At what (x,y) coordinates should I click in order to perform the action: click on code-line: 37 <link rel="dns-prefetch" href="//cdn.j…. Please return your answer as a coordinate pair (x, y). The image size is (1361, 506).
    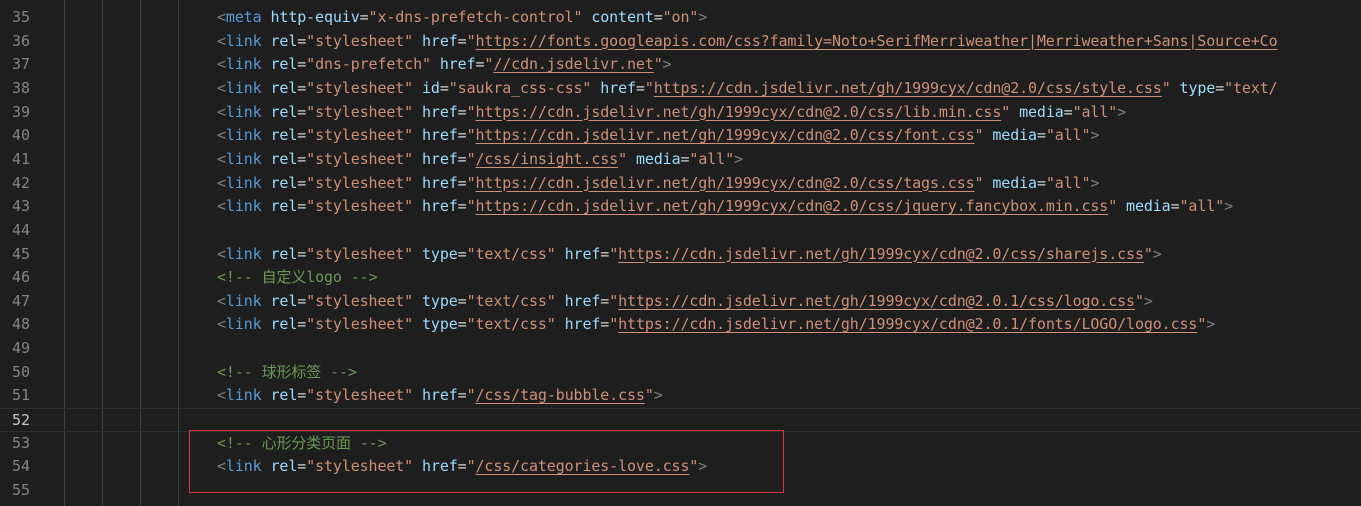
    Looking at the image, I should click on (680, 65).